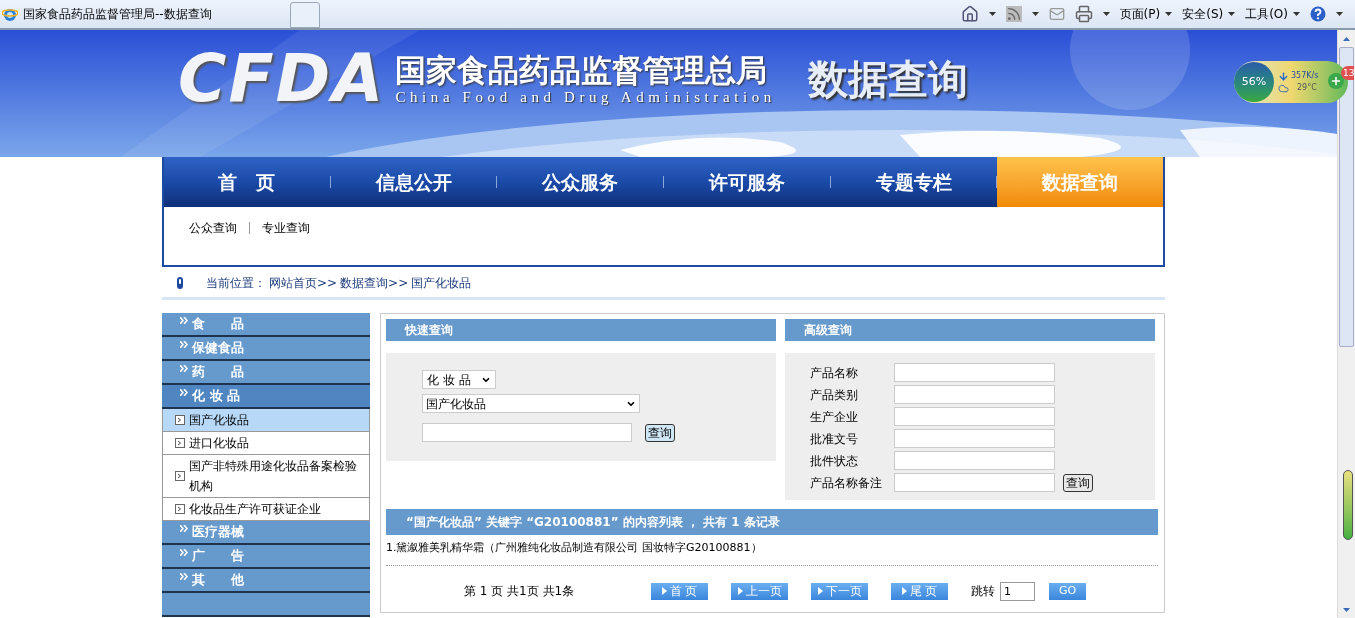  I want to click on category-item: 进口化妆品, so click(266, 443).